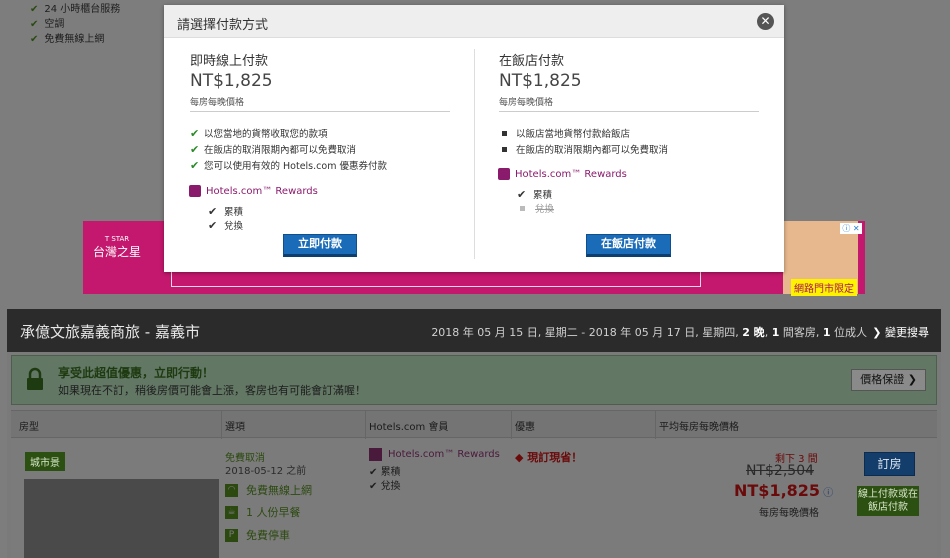 The height and width of the screenshot is (558, 950). Describe the element at coordinates (117, 247) in the screenshot. I see `ad-logo: T STAR 台灣之星` at that location.